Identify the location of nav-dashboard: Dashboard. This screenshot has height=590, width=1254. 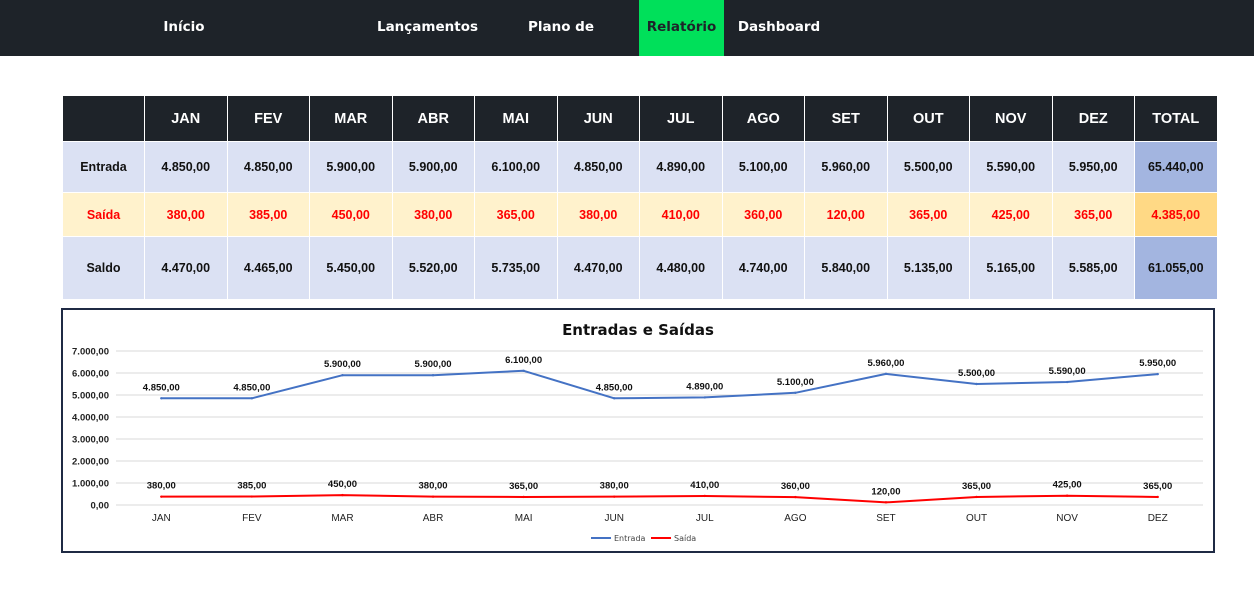
(779, 28).